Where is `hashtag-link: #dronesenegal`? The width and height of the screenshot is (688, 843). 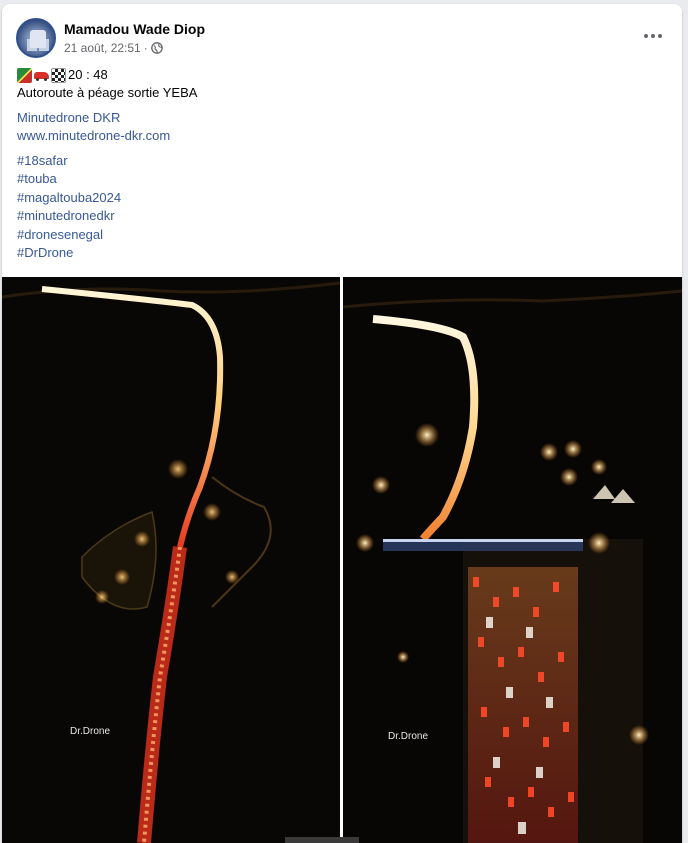 hashtag-link: #dronesenegal is located at coordinates (342, 235).